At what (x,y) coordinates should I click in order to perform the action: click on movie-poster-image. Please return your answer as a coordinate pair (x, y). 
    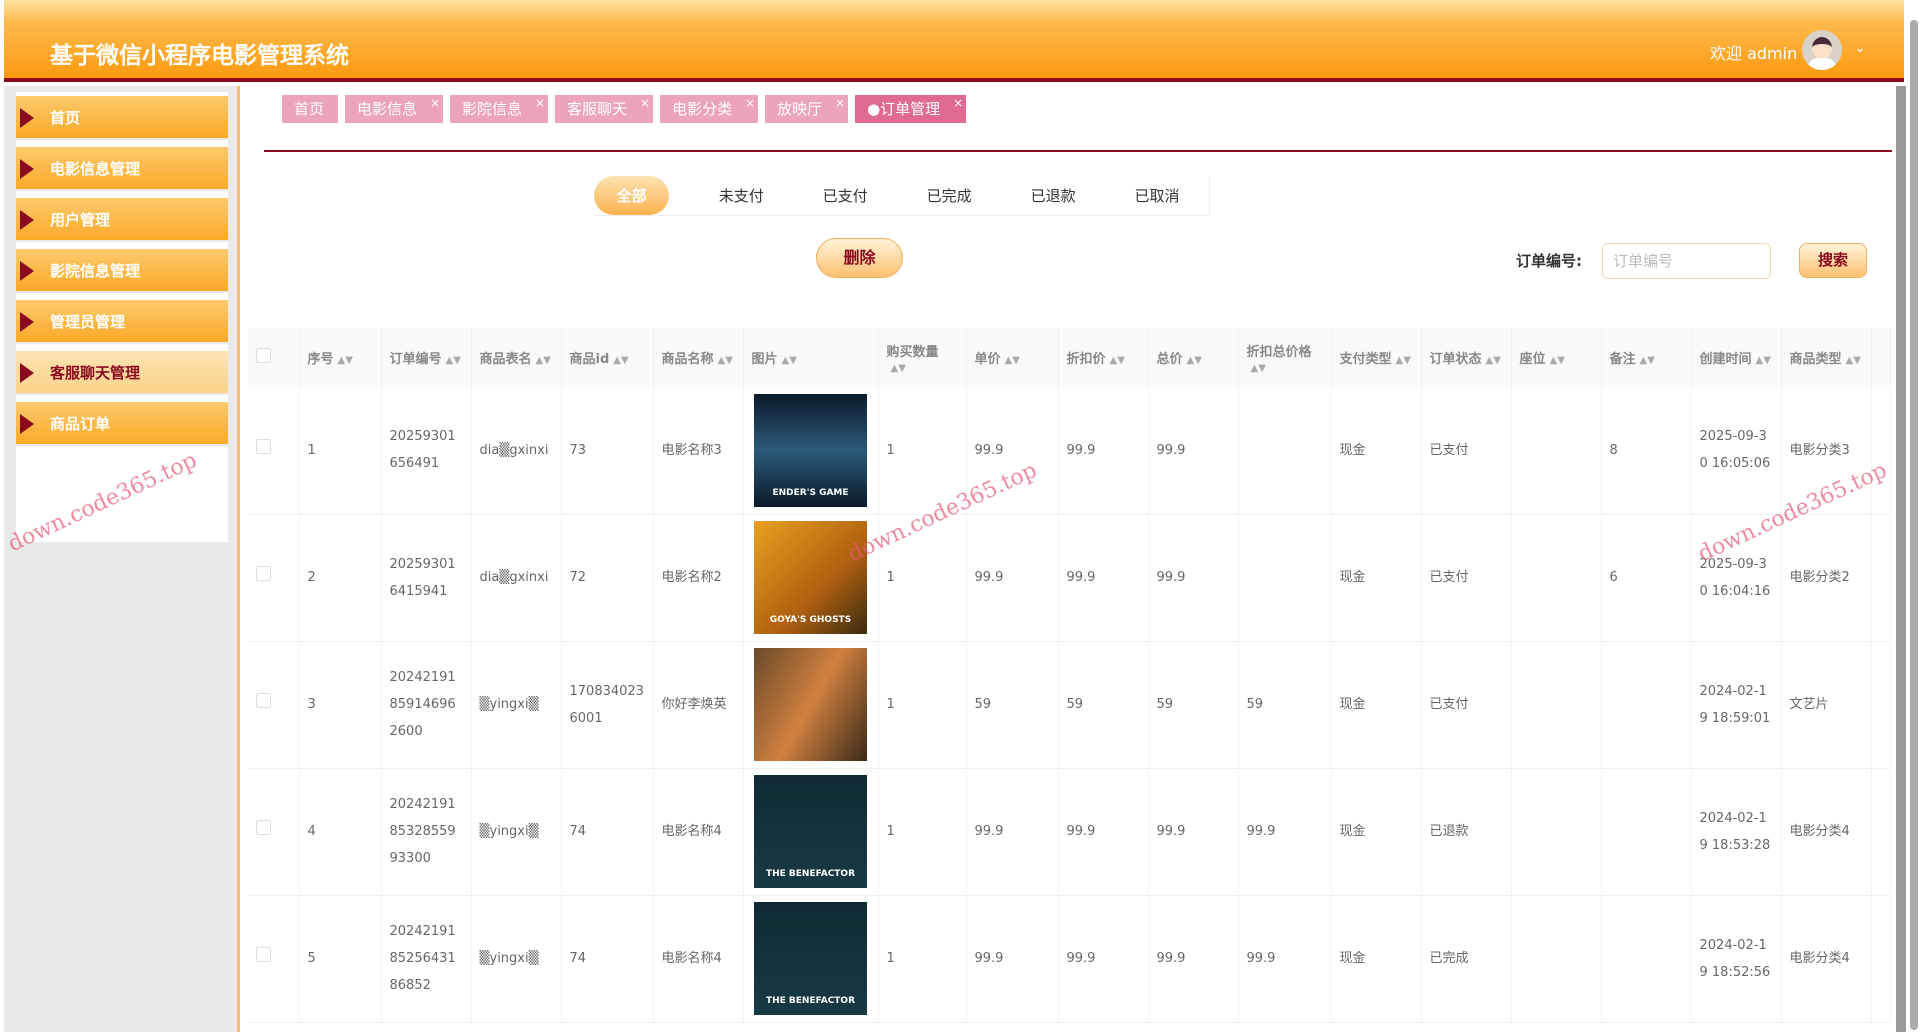
    Looking at the image, I should click on (810, 704).